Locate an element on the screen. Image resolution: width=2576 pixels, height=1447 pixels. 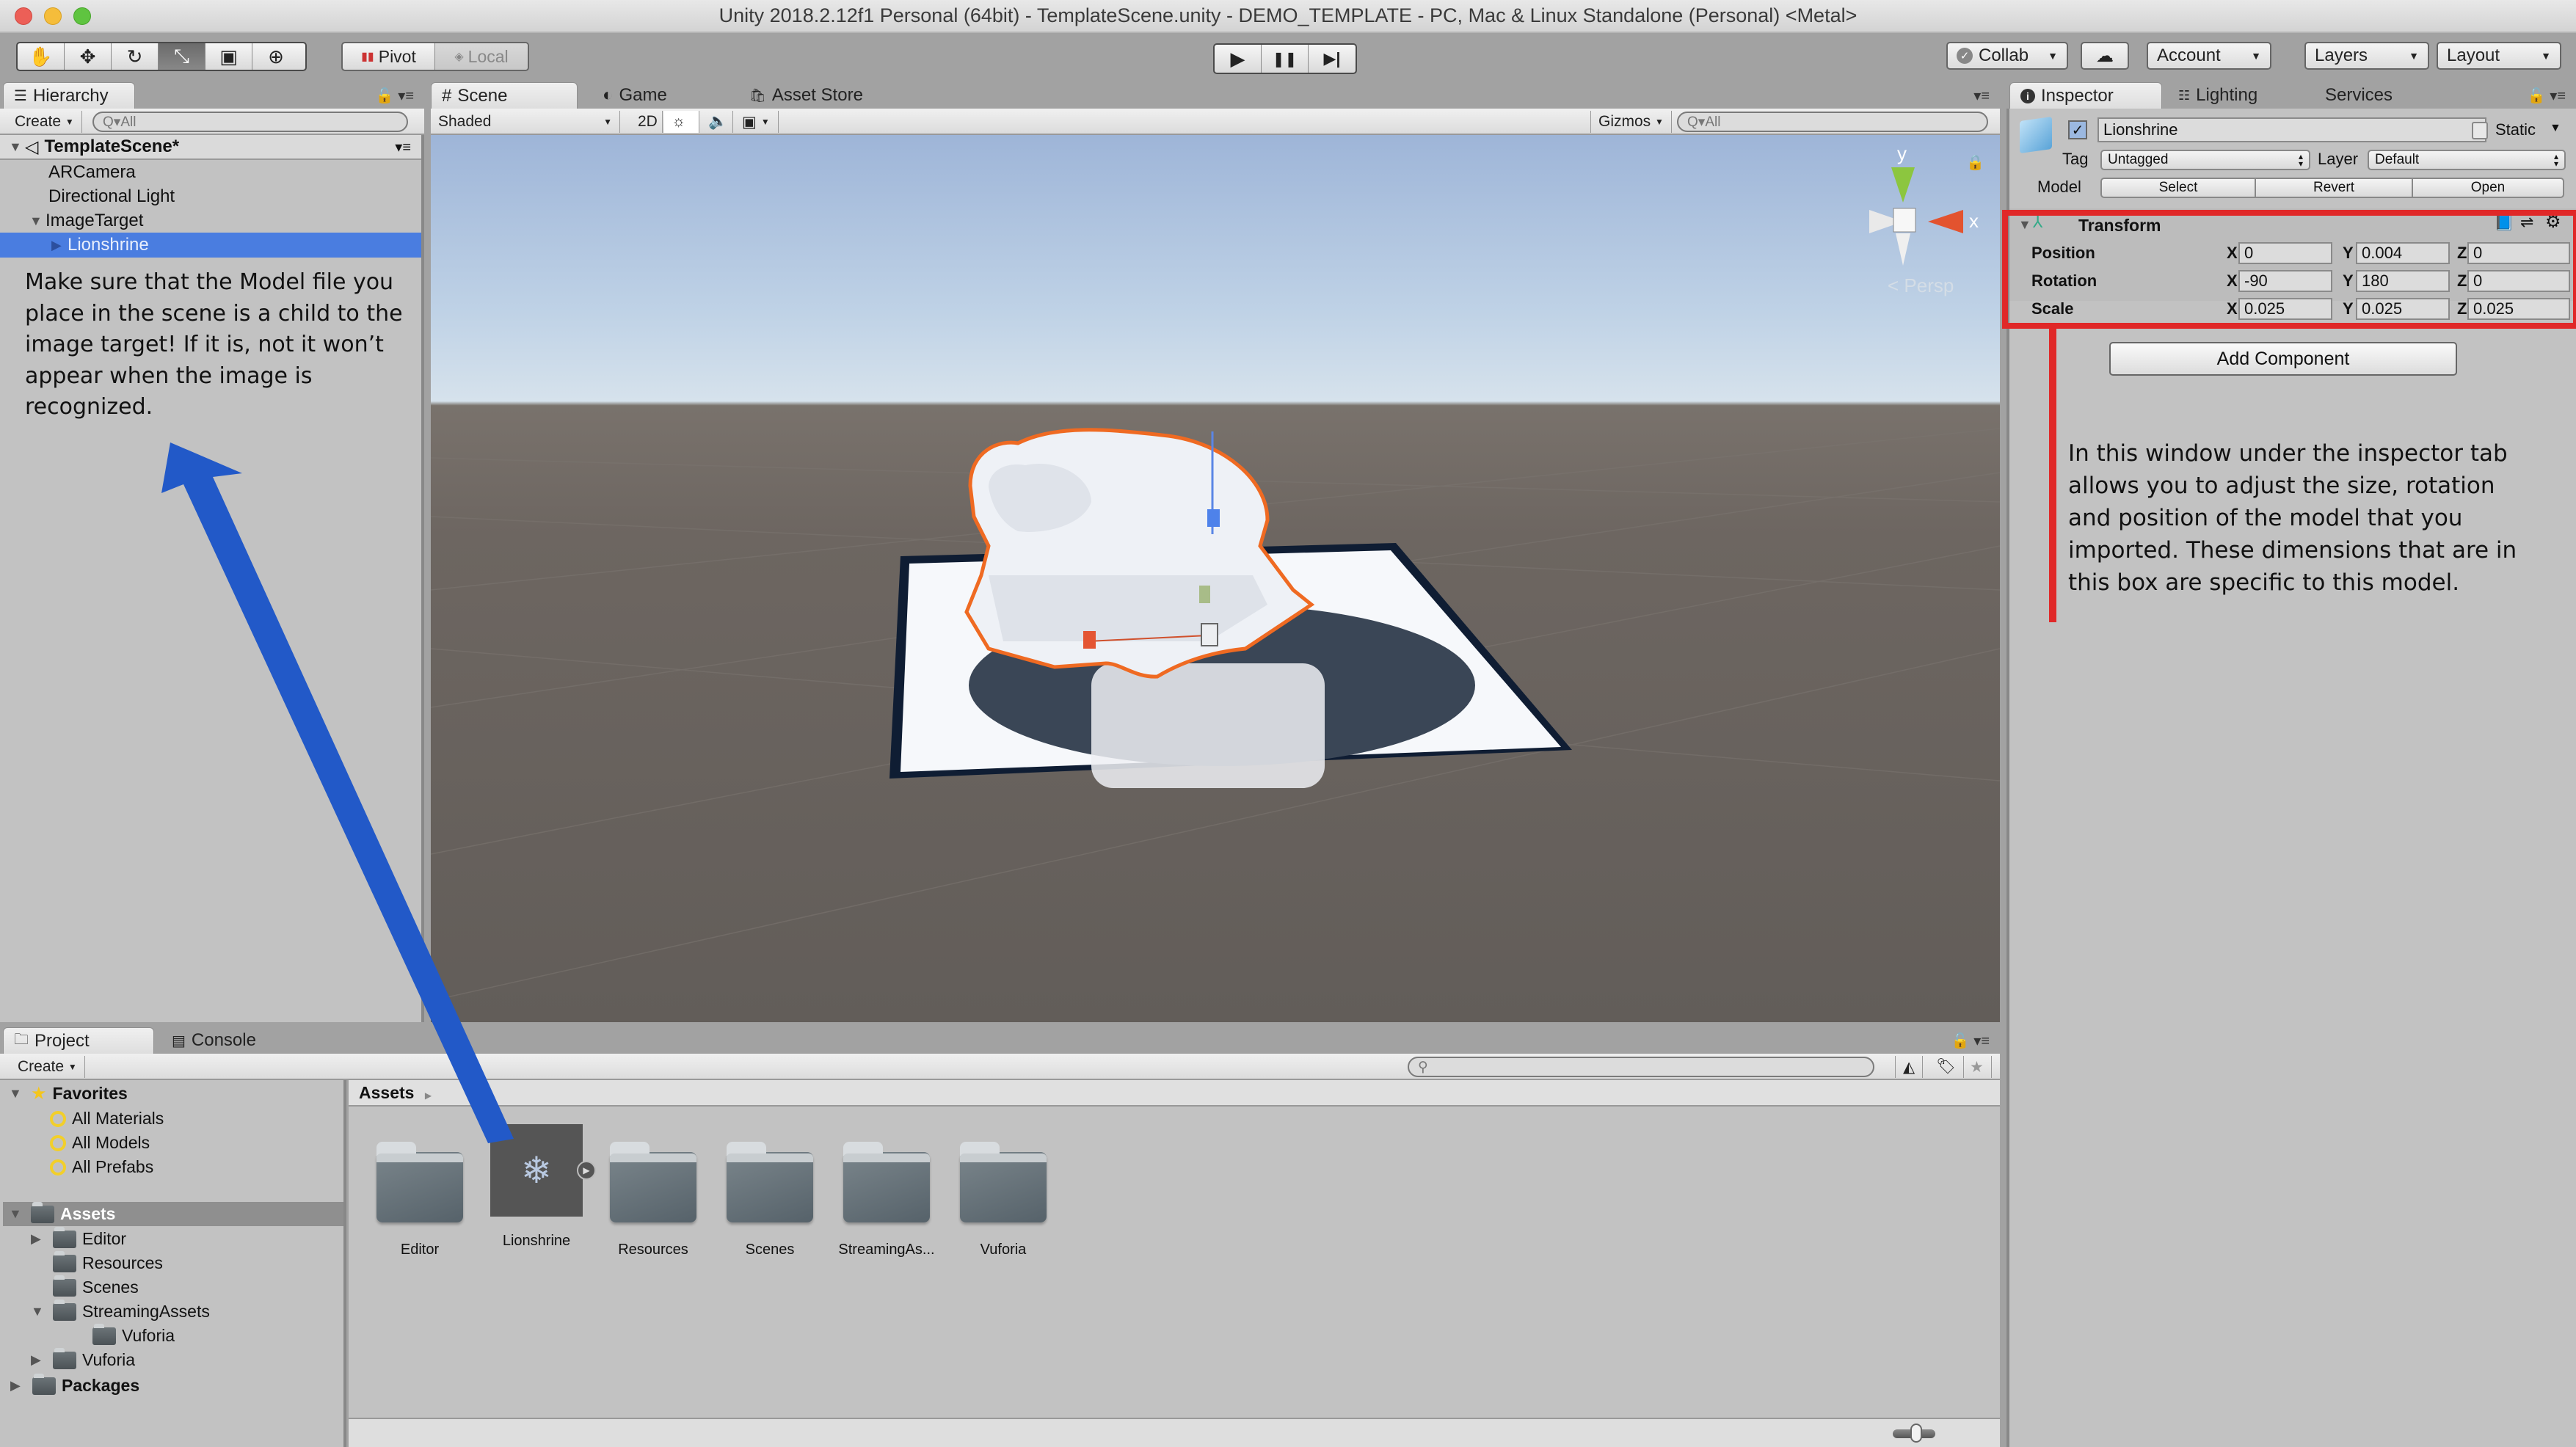
project-create-button: Create ▼ is located at coordinates (47, 1067).